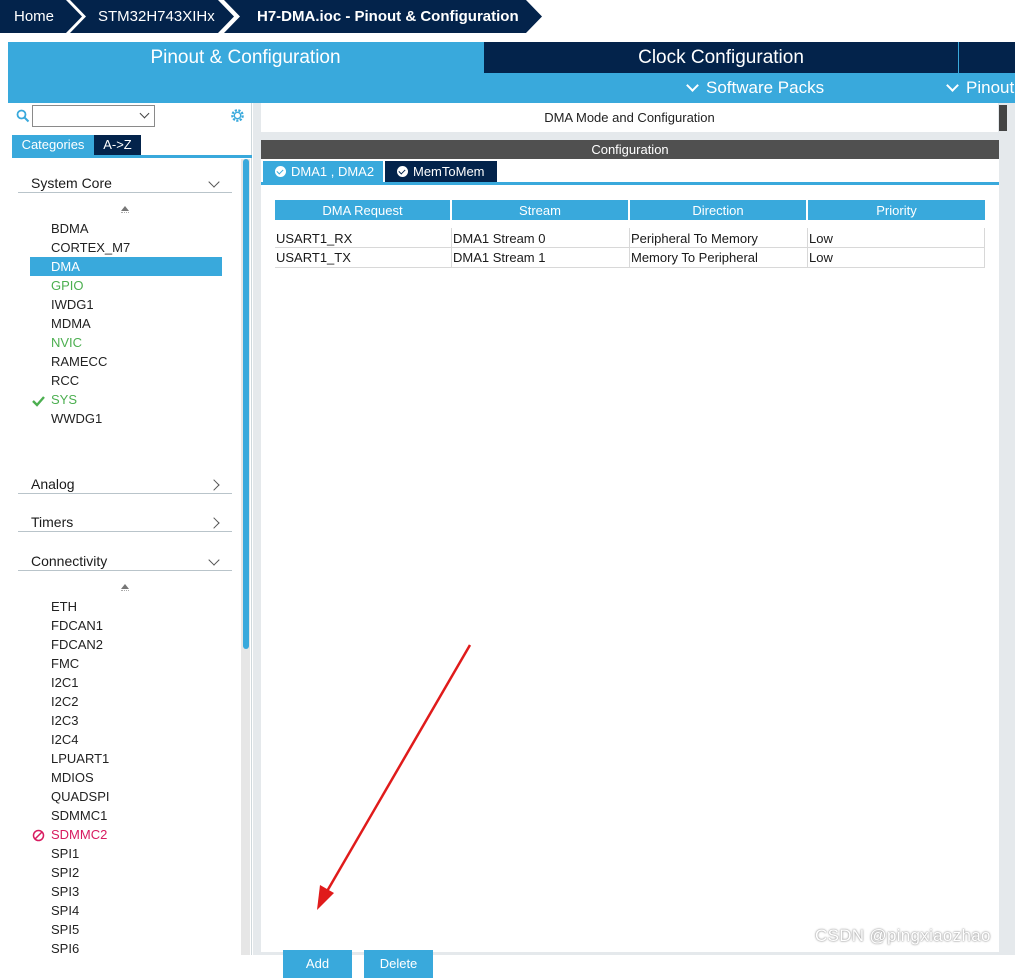  Describe the element at coordinates (214, 523) in the screenshot. I see `chevron-right-icon` at that location.